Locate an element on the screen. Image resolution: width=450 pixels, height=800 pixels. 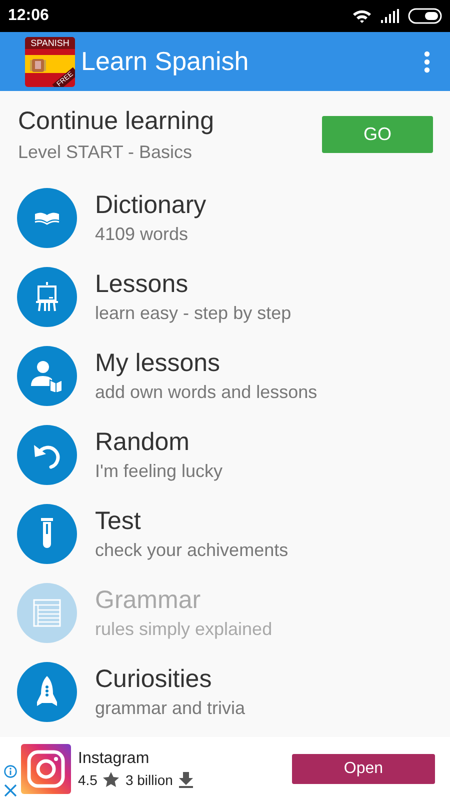
menu-item-subtitle: rules simply explained is located at coordinates (183, 629).